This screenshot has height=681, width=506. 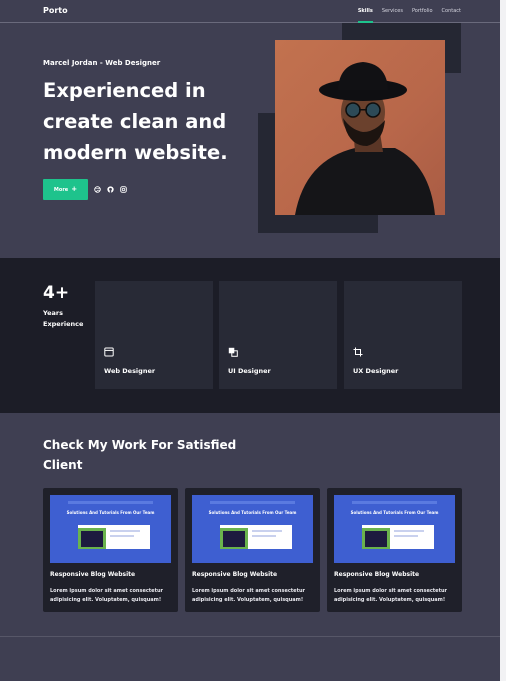 I want to click on layers-icon, so click(x=233, y=352).